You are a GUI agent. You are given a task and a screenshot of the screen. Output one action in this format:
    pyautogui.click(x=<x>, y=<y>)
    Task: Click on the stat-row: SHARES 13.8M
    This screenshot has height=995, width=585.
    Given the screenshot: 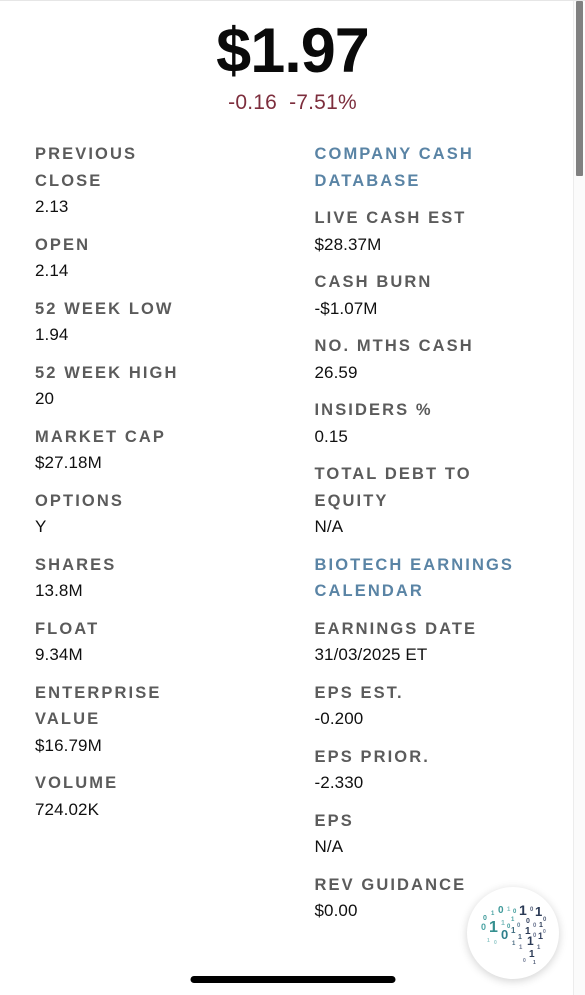 What is the action you would take?
    pyautogui.click(x=158, y=578)
    